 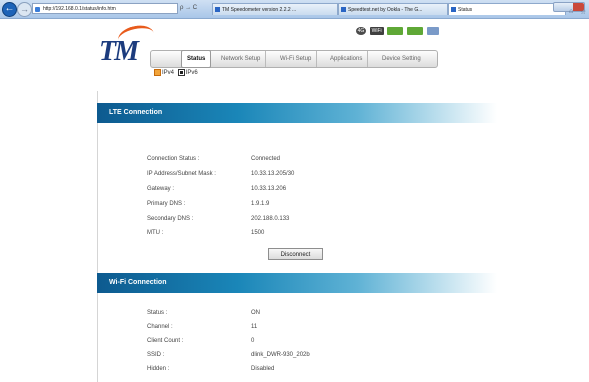 What do you see at coordinates (507, 9) in the screenshot?
I see `tab-status: Status ×` at bounding box center [507, 9].